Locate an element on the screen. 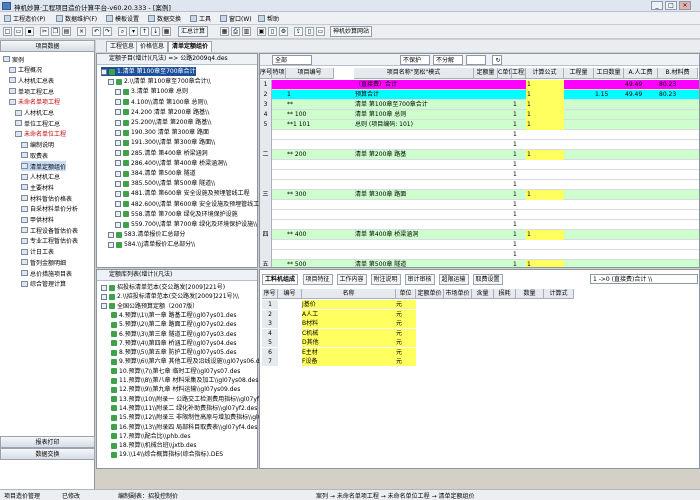 The image size is (700, 500). grid-cell-a: 49.49 is located at coordinates (641, 95).